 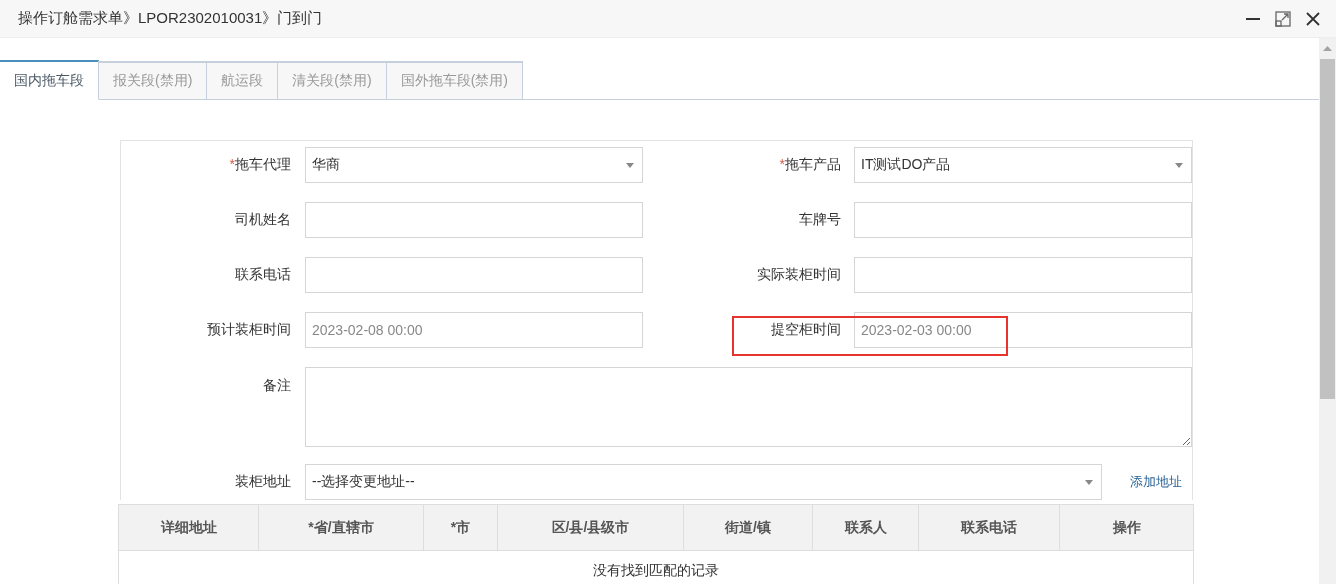 What do you see at coordinates (474, 165) in the screenshot?
I see `select-field: 华商` at bounding box center [474, 165].